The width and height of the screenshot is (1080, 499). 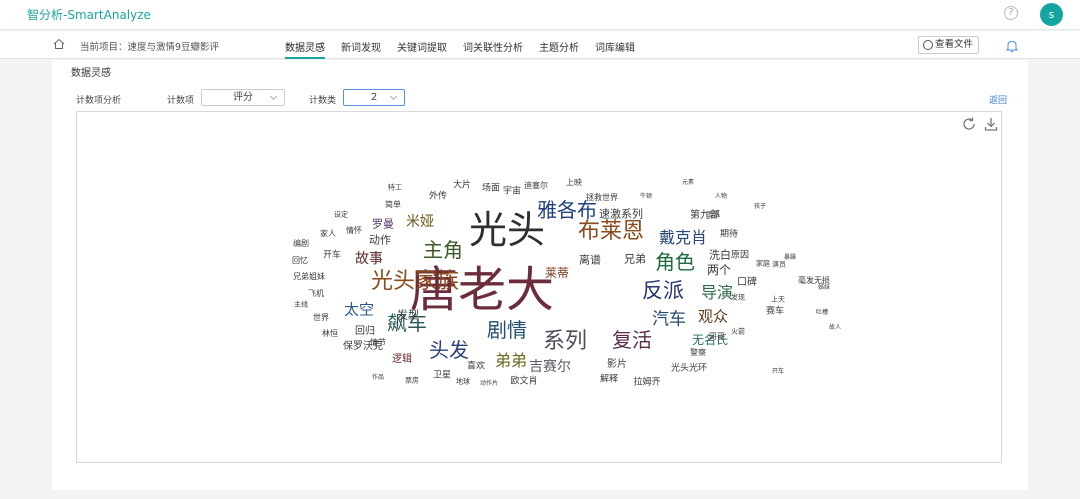 I want to click on cloud-word: 哥哥, so click(x=717, y=337).